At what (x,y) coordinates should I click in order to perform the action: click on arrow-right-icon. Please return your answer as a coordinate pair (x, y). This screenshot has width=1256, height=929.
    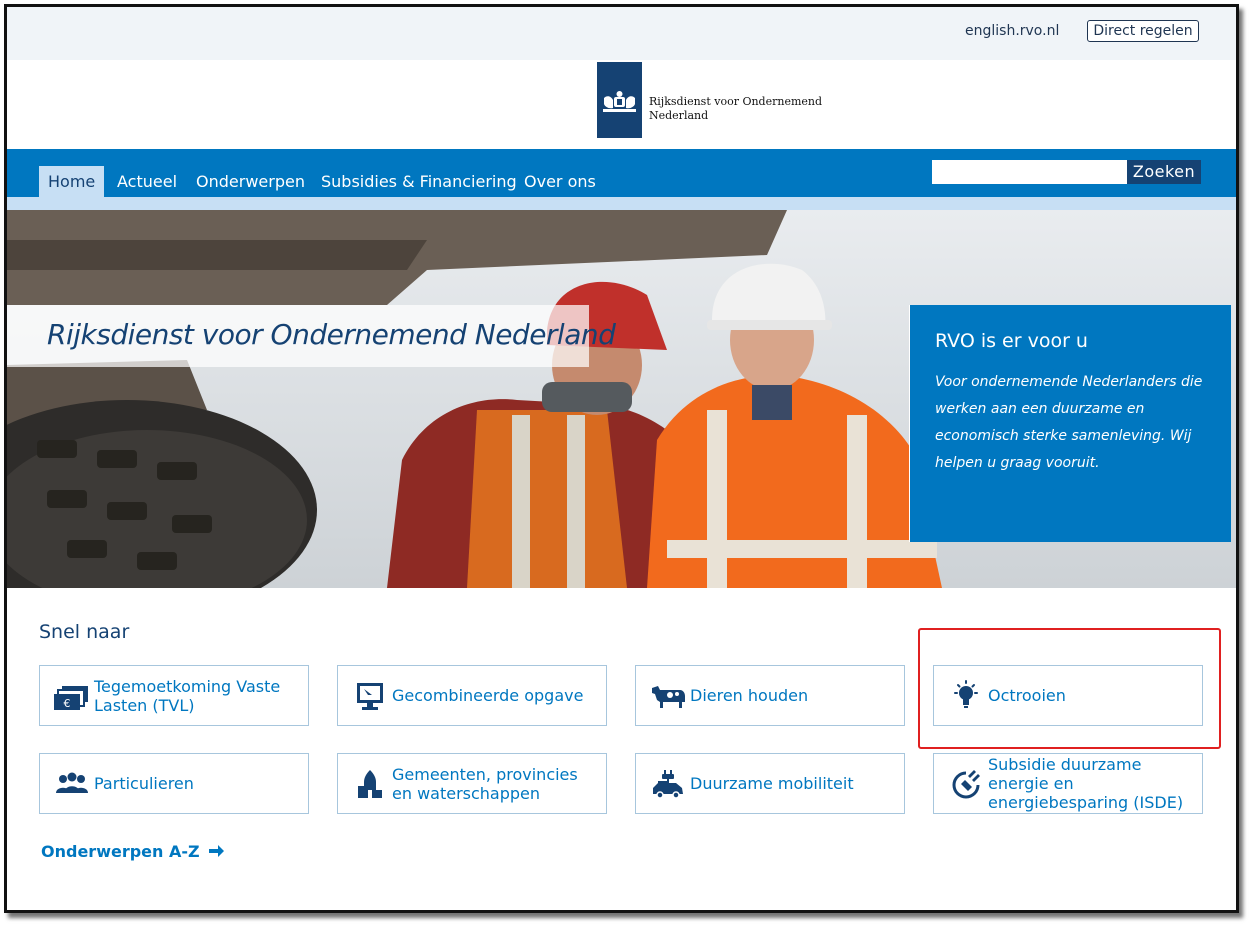
    Looking at the image, I should click on (217, 851).